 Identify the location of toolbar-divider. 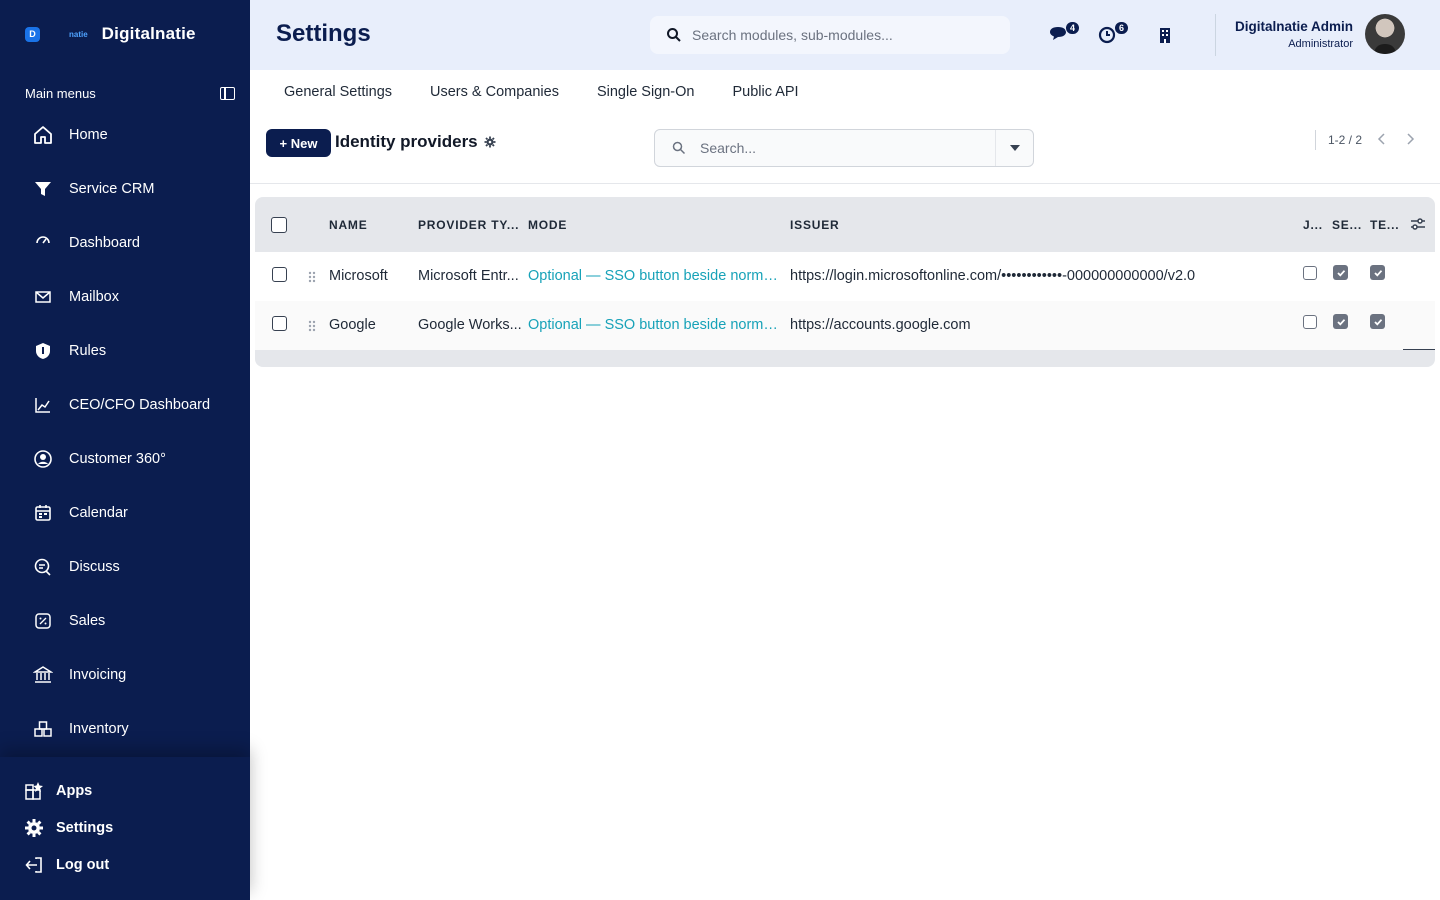
(845, 183).